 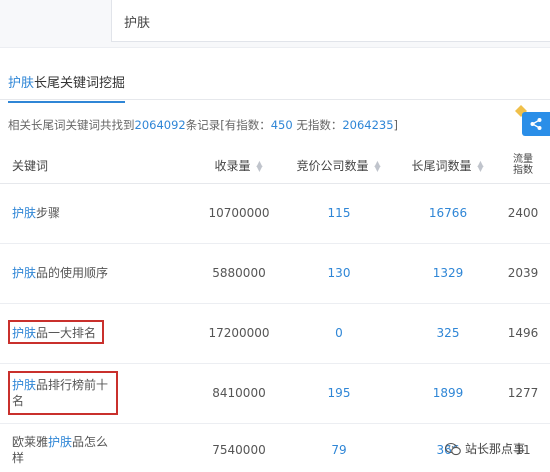 I want to click on header-indexed-label: 收录量, so click(x=232, y=165).